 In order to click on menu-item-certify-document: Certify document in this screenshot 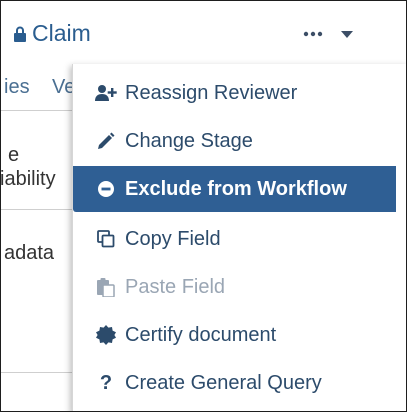, I will do `click(233, 335)`.